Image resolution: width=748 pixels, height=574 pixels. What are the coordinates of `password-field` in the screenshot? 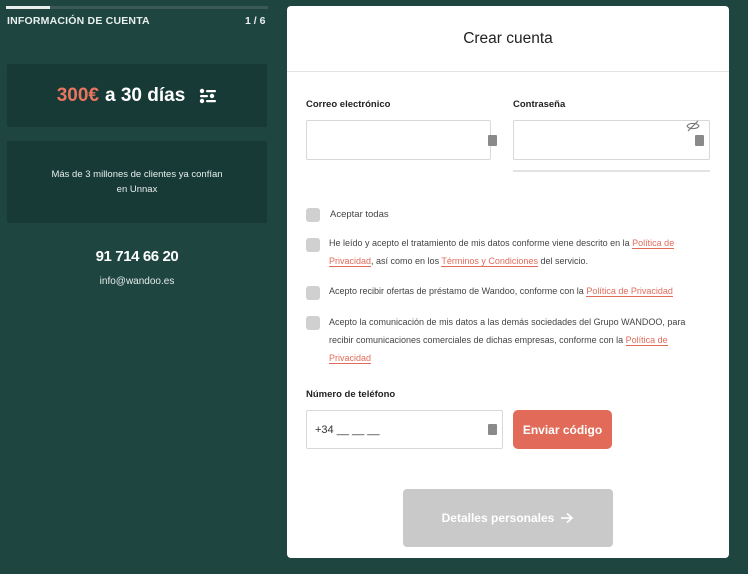 It's located at (611, 140).